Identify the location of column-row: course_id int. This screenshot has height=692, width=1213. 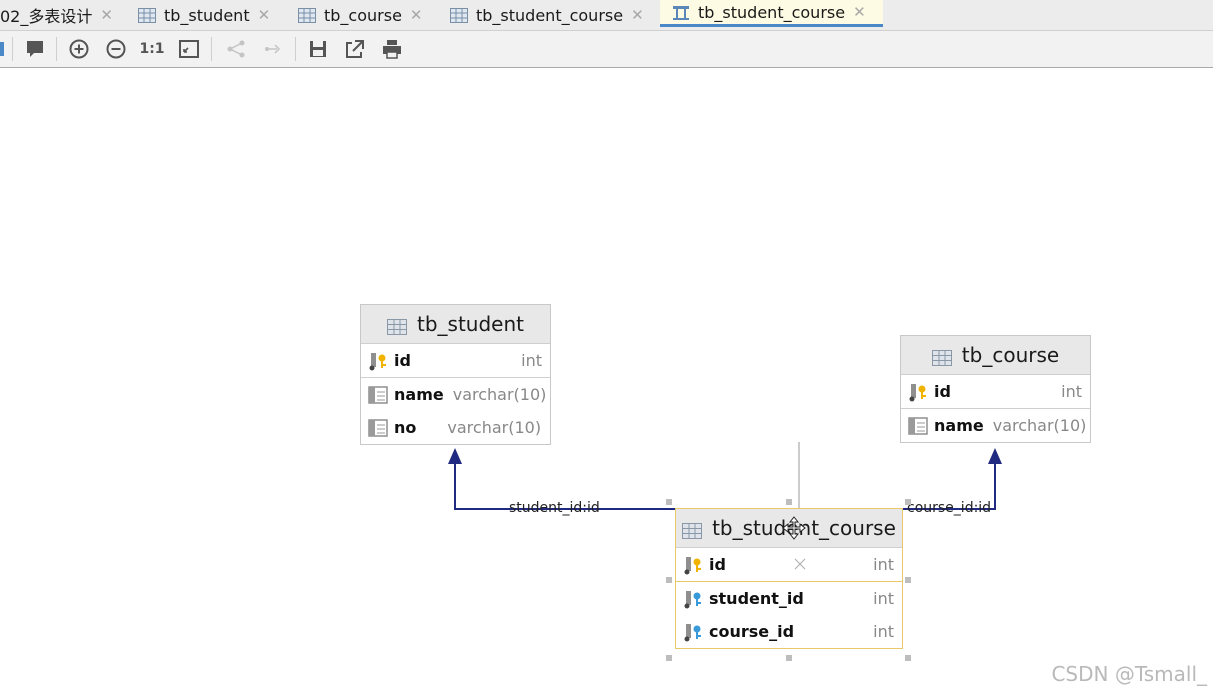
(789, 631).